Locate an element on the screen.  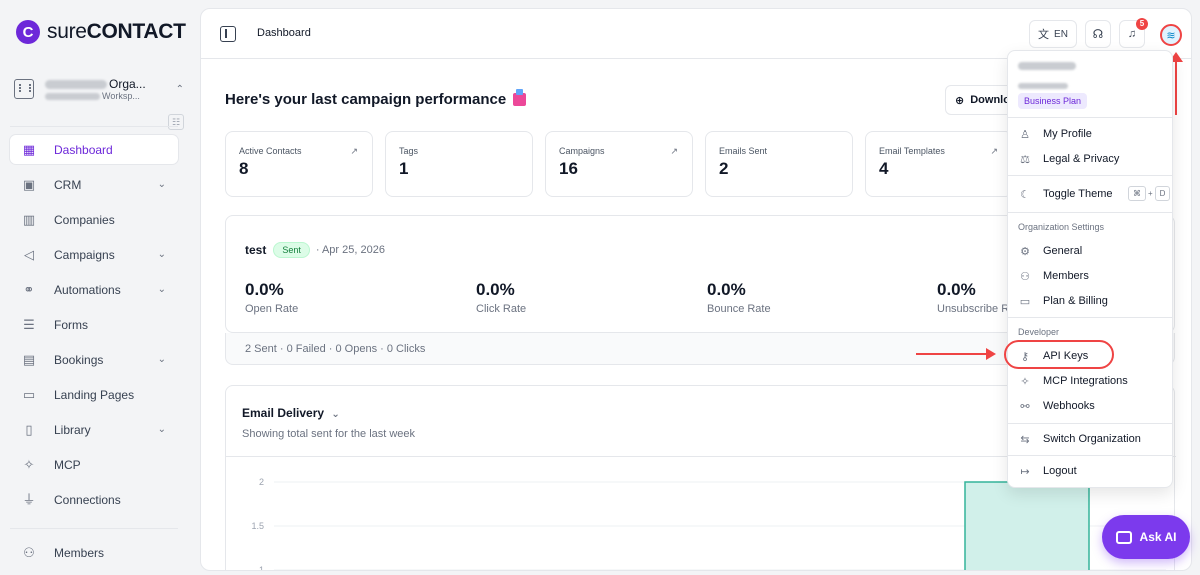
sidebar-item-mcp: ✧ MCP is located at coordinates (94, 464).